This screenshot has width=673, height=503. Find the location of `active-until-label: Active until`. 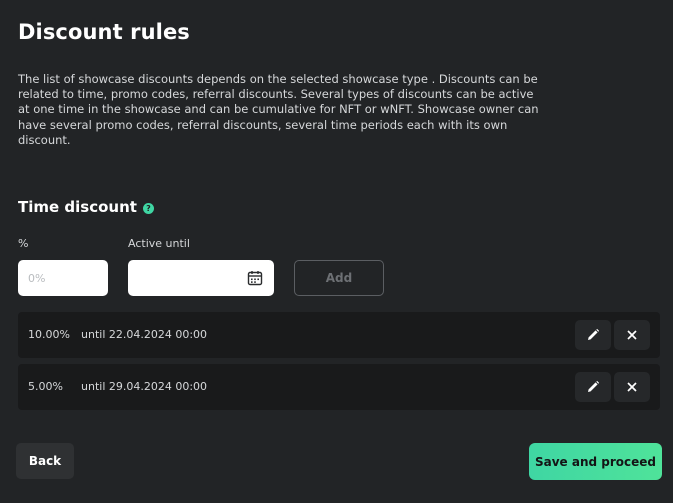

active-until-label: Active until is located at coordinates (159, 243).